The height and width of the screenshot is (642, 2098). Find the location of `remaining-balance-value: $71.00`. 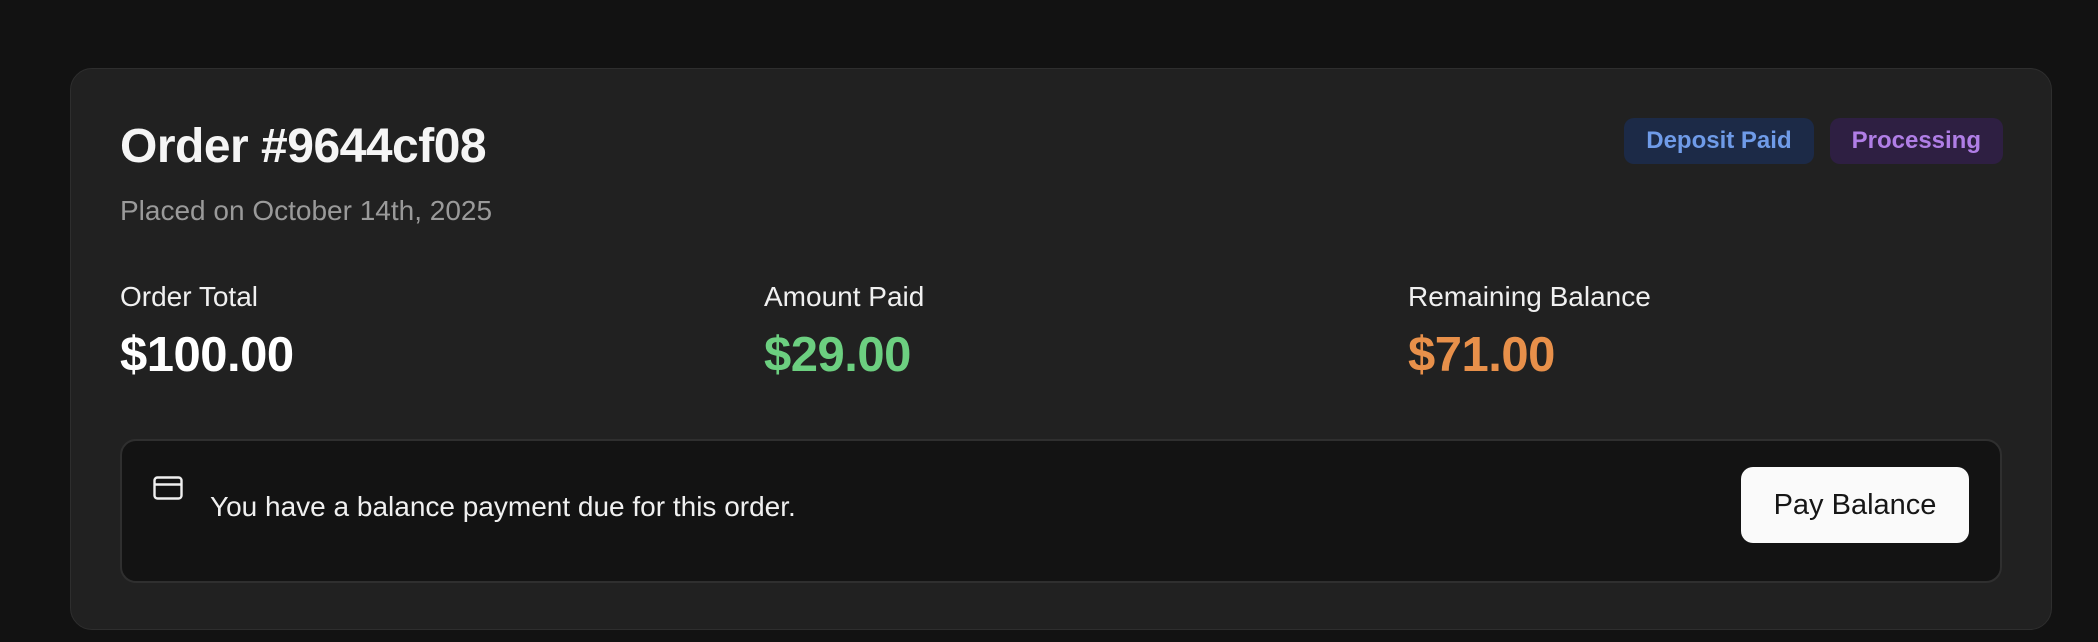

remaining-balance-value: $71.00 is located at coordinates (1481, 355).